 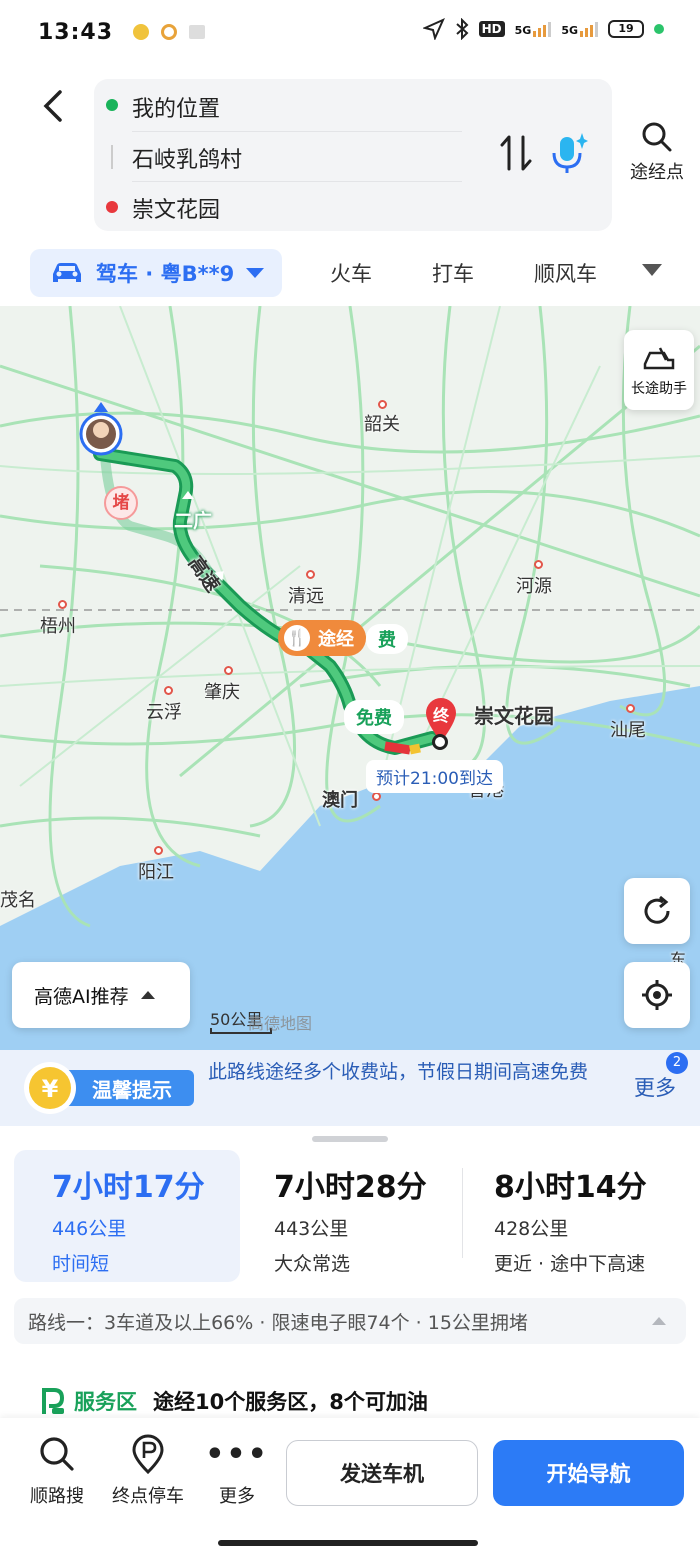 I want to click on refresh-button, so click(x=657, y=911).